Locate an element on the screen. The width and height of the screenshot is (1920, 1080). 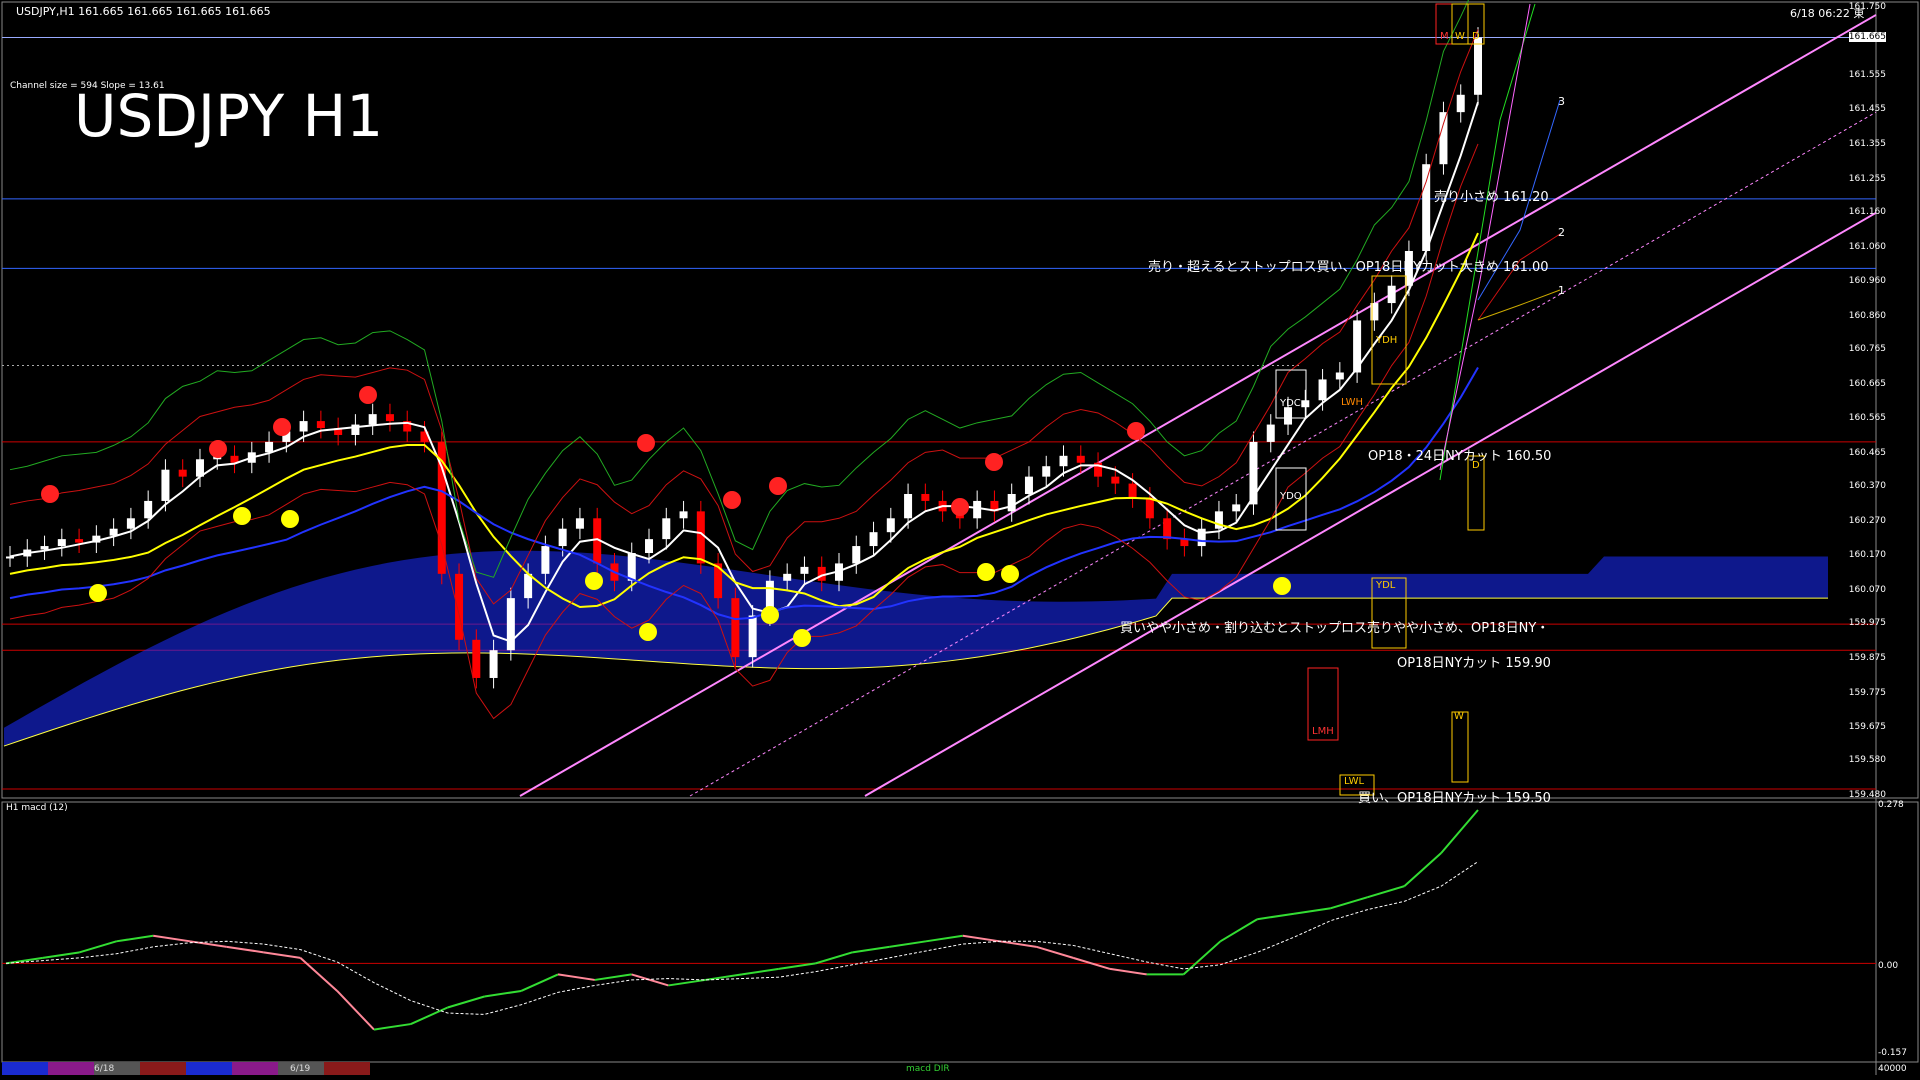
annotation-sell-small: 売り小さめ 161.20 is located at coordinates (1491, 197).